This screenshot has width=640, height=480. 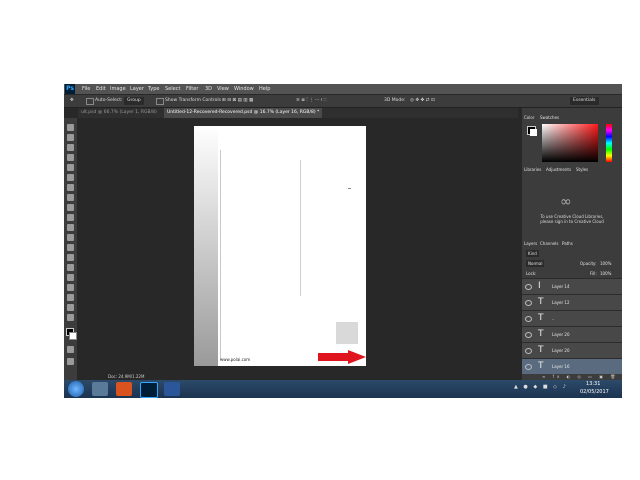 What do you see at coordinates (422, 101) in the screenshot?
I see `3d-mode-icons: ◎ ✥ ✤ ⇄ ⊡` at bounding box center [422, 101].